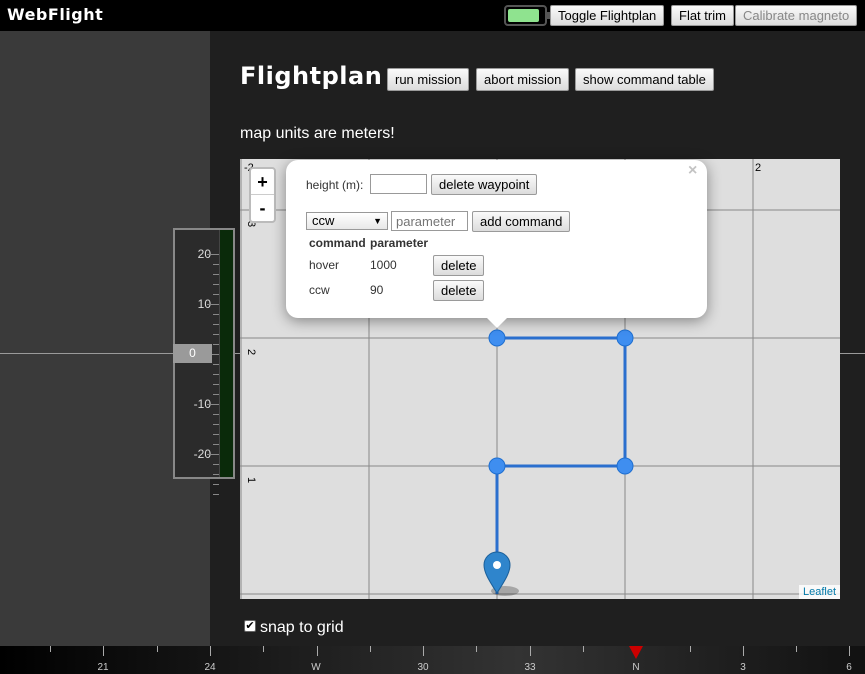 This screenshot has width=865, height=674. What do you see at coordinates (523, 15) in the screenshot?
I see `battery-fill` at bounding box center [523, 15].